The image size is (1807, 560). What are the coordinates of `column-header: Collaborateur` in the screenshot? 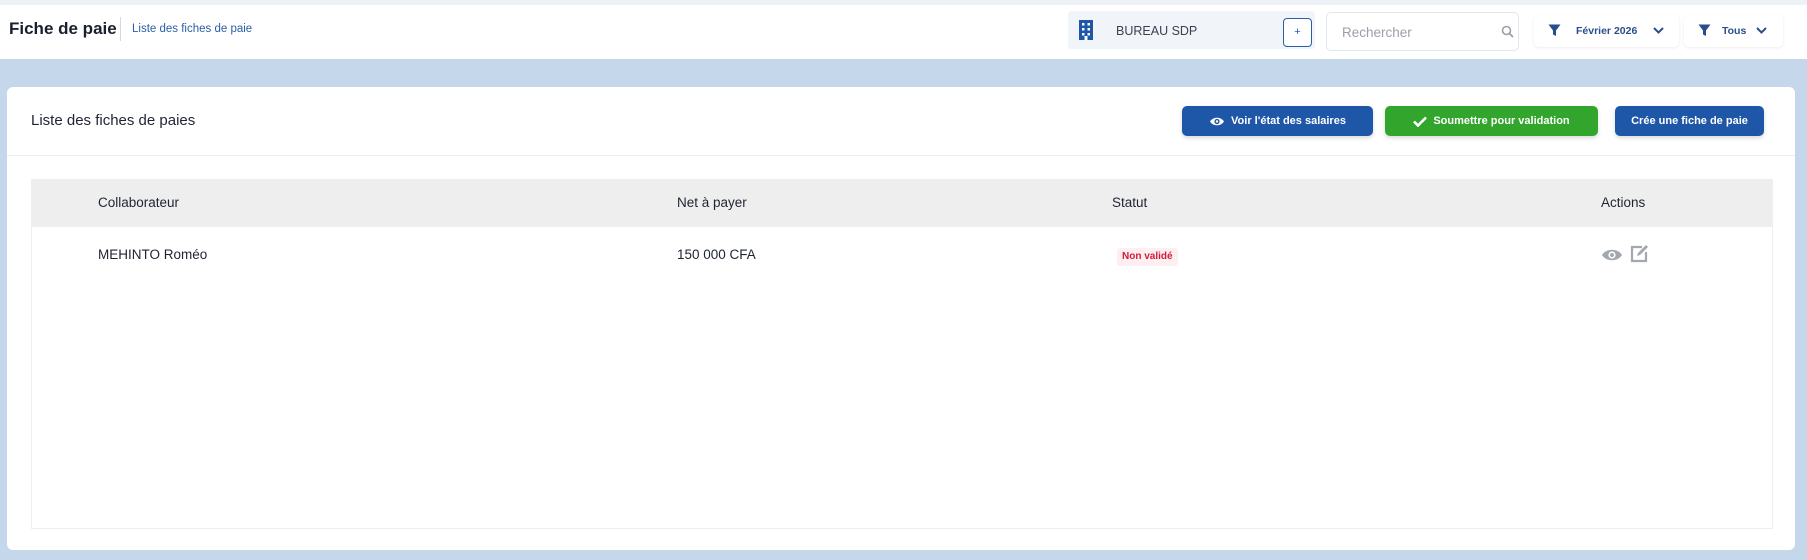 It's located at (139, 202).